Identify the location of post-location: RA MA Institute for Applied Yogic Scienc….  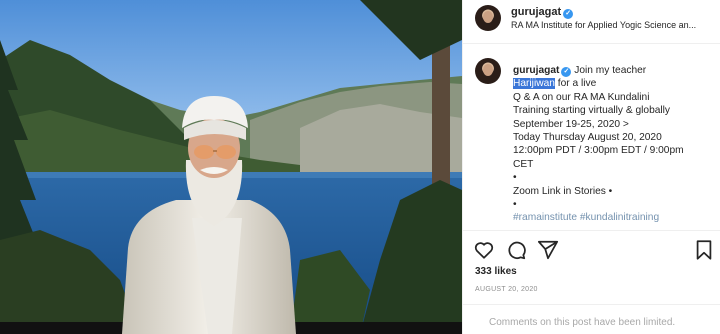
(611, 25).